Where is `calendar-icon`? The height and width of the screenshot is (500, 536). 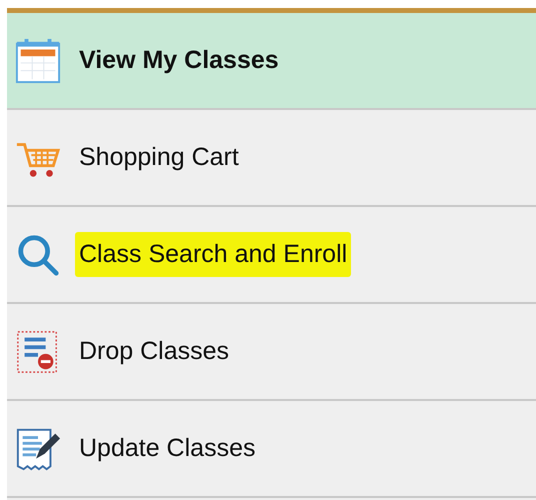
calendar-icon is located at coordinates (38, 61).